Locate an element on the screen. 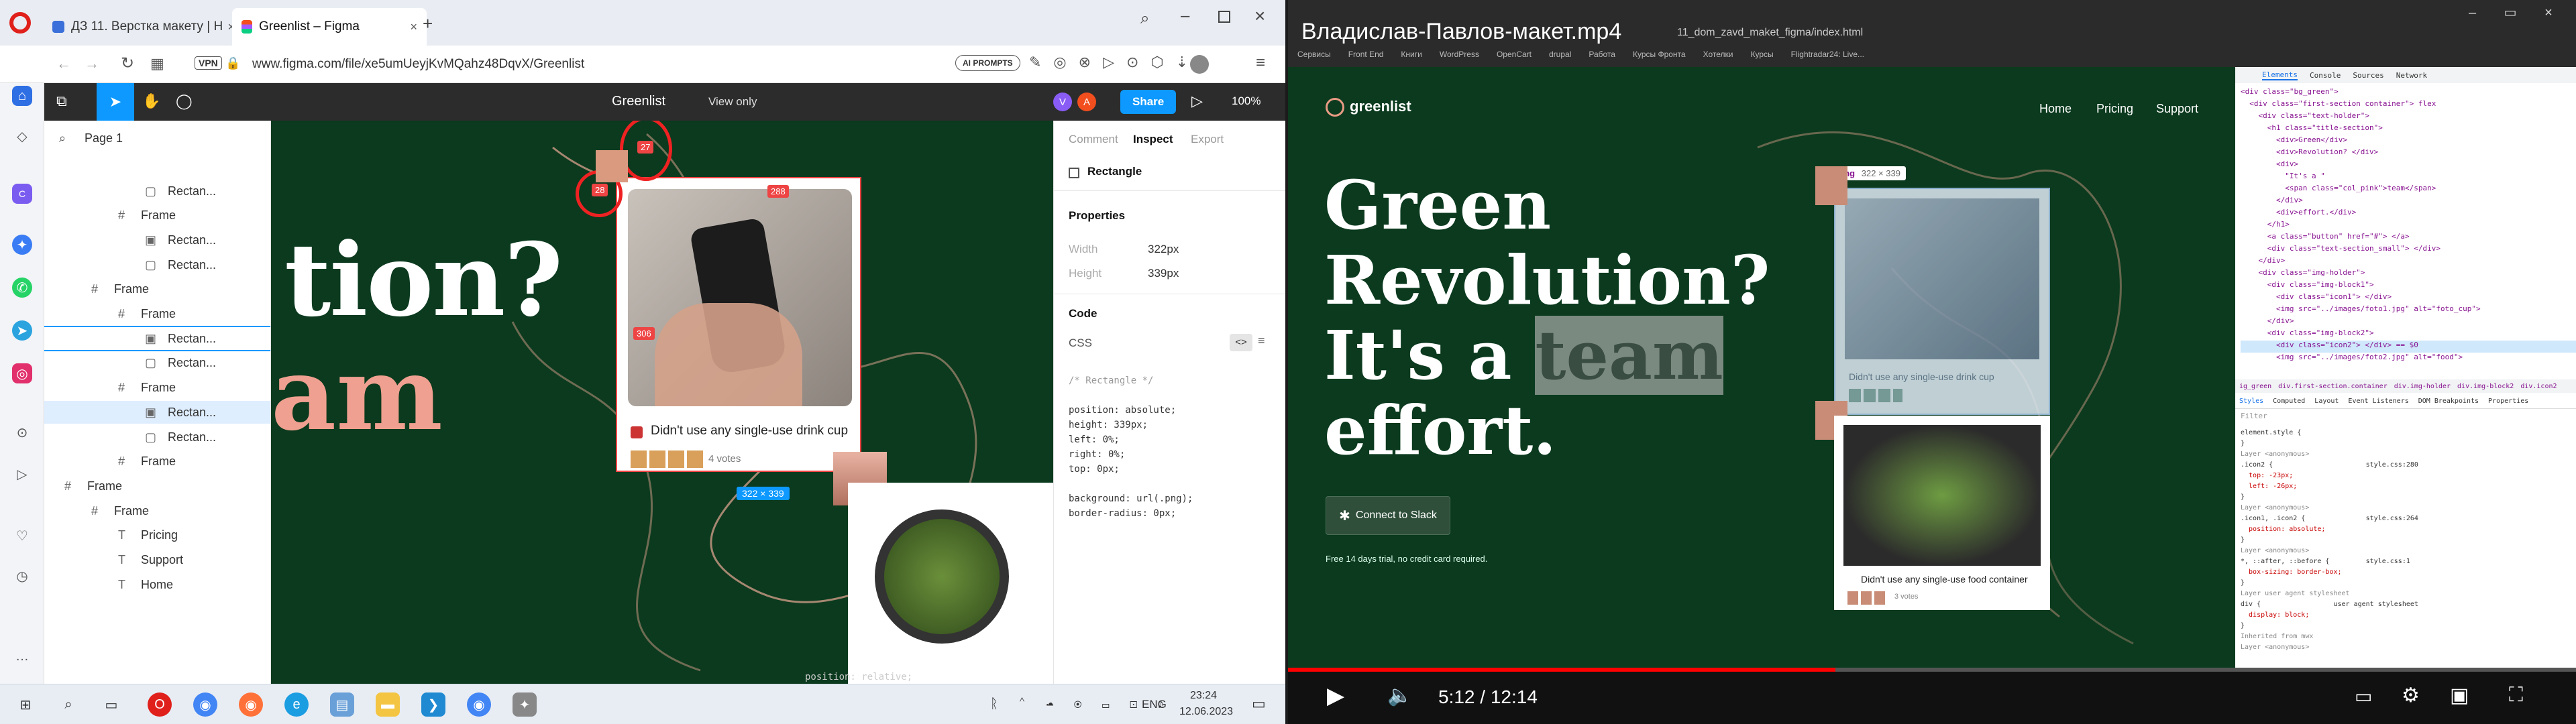 This screenshot has height=724, width=2576. tab-export: Export is located at coordinates (1207, 139).